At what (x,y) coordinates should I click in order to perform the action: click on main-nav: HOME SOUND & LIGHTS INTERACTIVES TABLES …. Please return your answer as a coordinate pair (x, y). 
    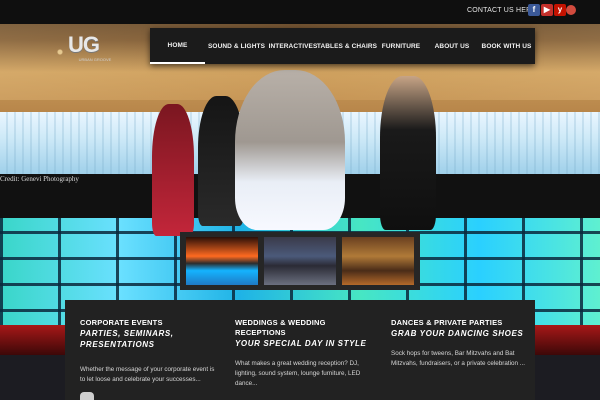
    Looking at the image, I should click on (342, 46).